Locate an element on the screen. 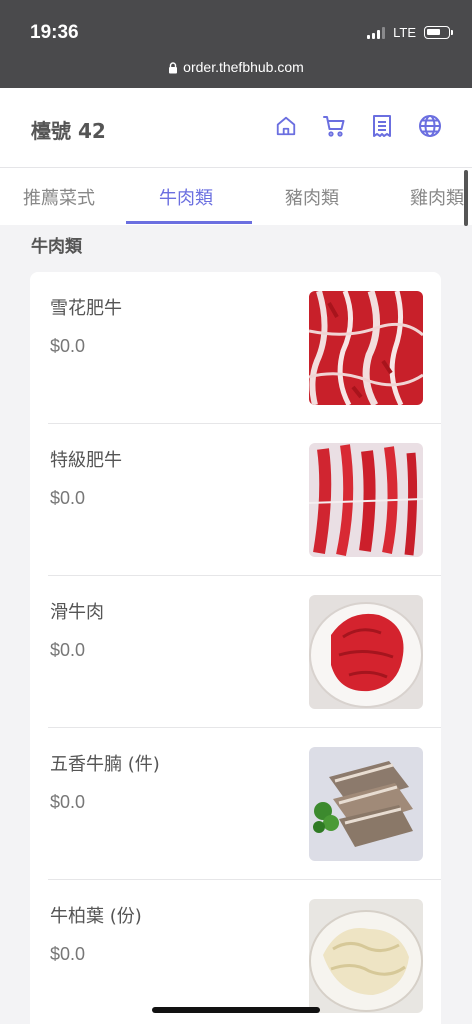 Image resolution: width=472 pixels, height=1024 pixels. globe-icon is located at coordinates (430, 126).